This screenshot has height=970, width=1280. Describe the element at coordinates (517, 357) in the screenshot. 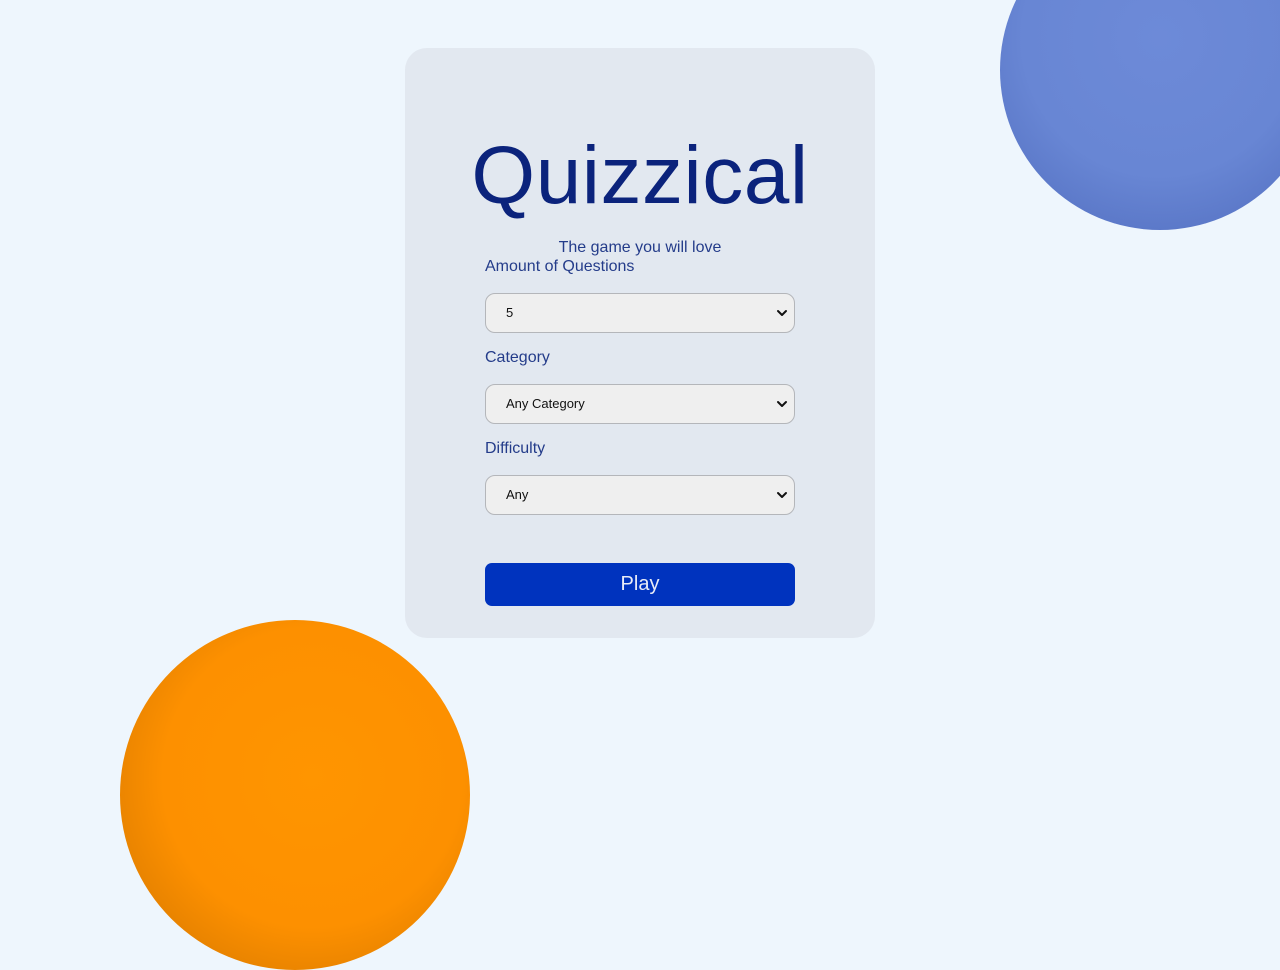

I see `category-label: Category` at that location.